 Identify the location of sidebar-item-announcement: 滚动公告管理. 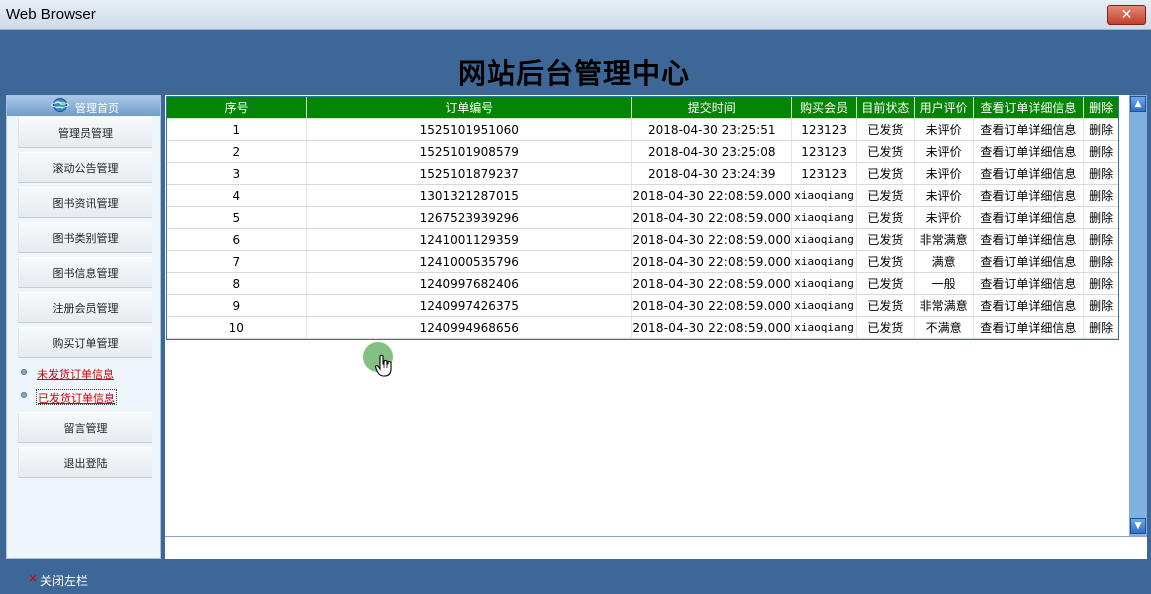
(85, 167).